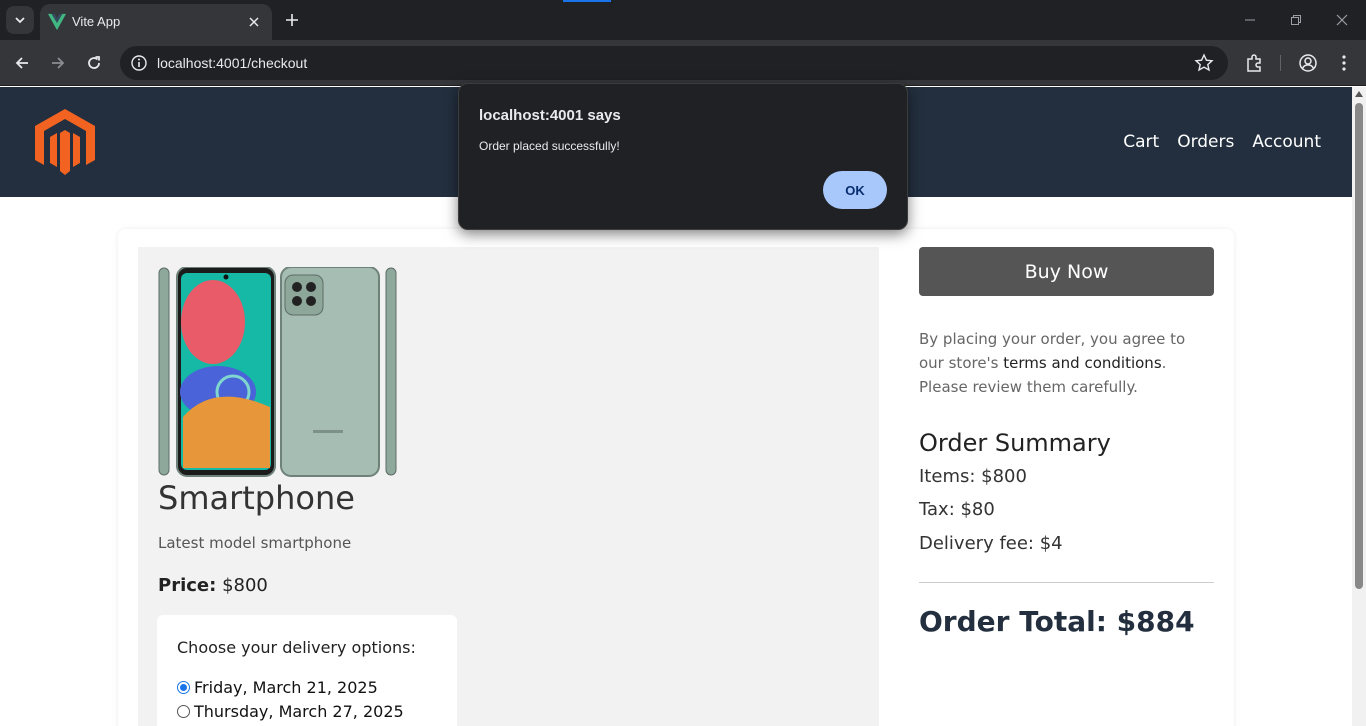 The height and width of the screenshot is (726, 1366). Describe the element at coordinates (957, 509) in the screenshot. I see `summary-tax: Tax: $80` at that location.